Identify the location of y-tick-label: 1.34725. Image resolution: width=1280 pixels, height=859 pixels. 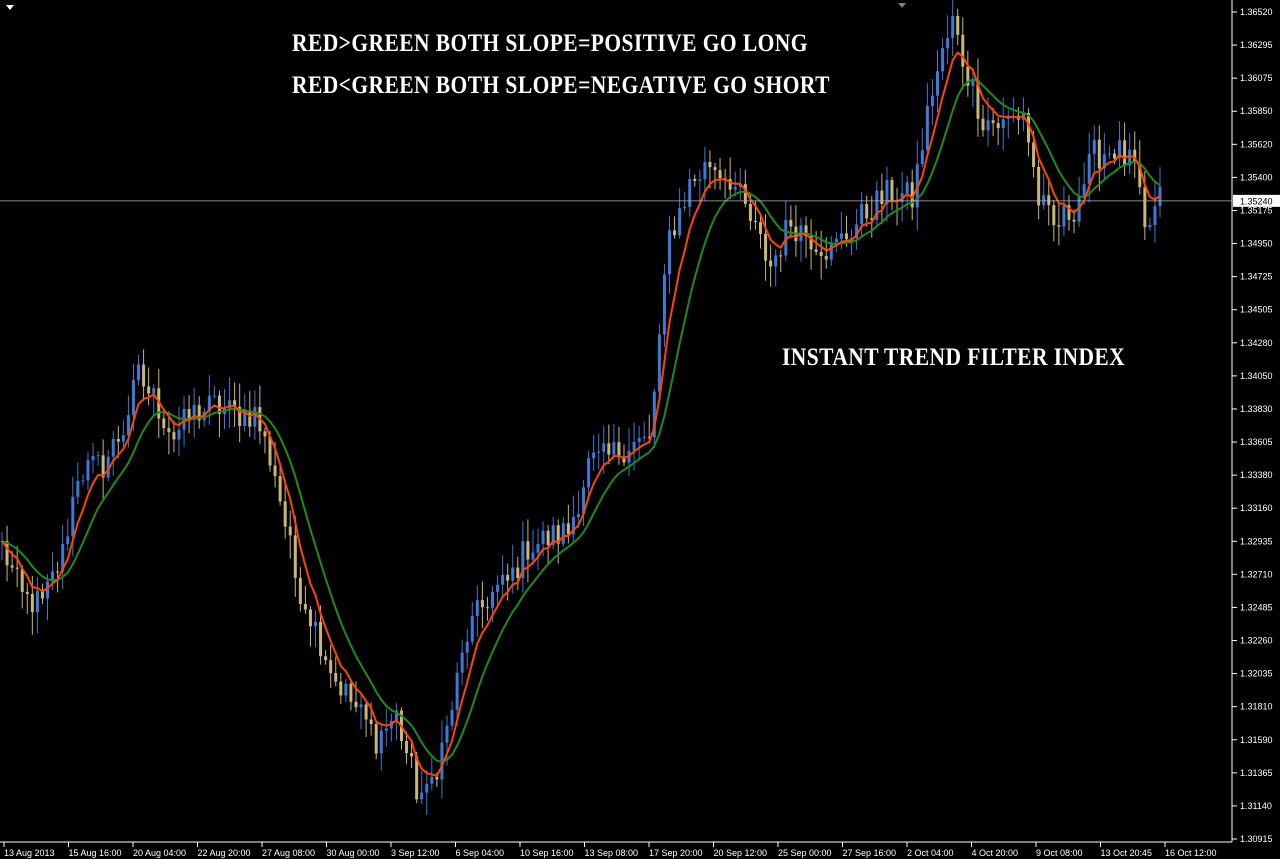
(1256, 277).